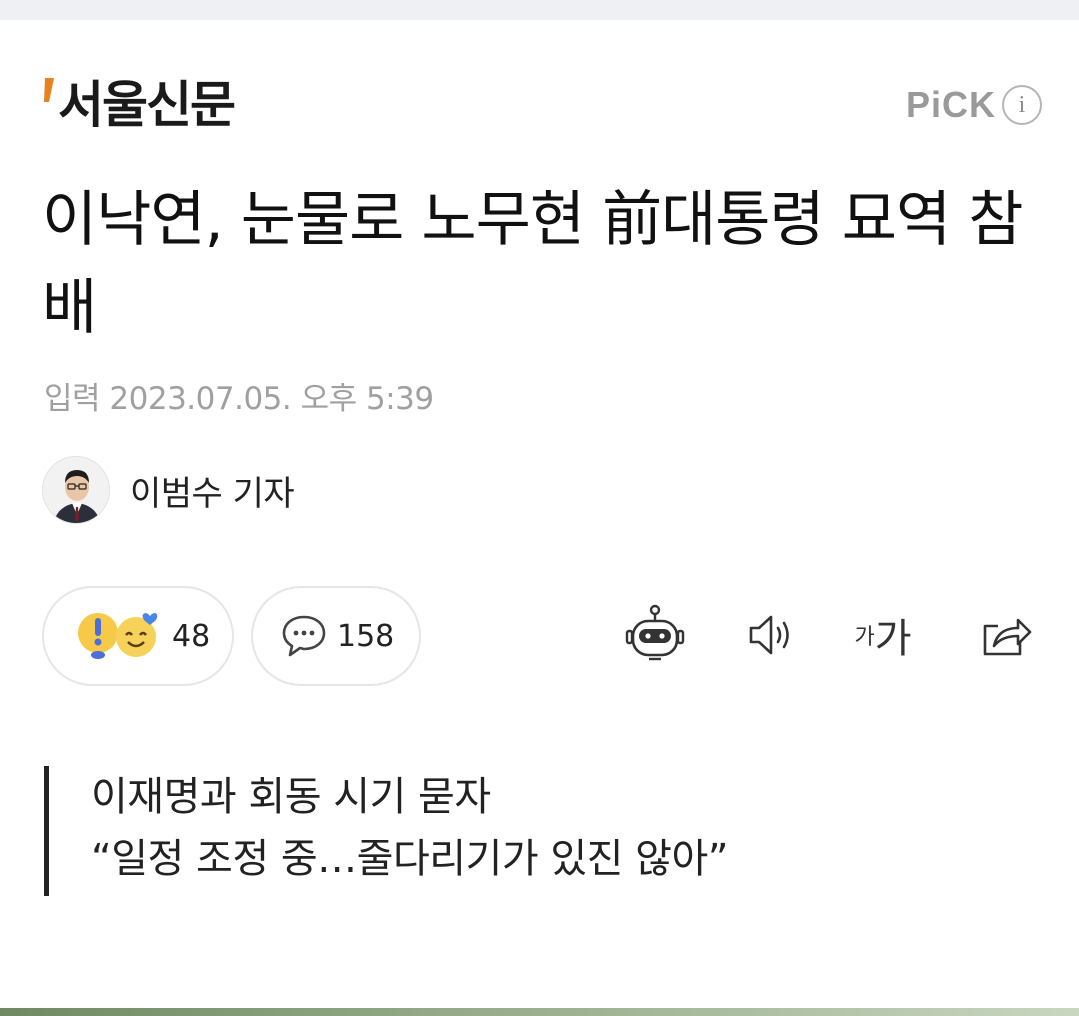  Describe the element at coordinates (118, 636) in the screenshot. I see `reaction-emoji-icons` at that location.